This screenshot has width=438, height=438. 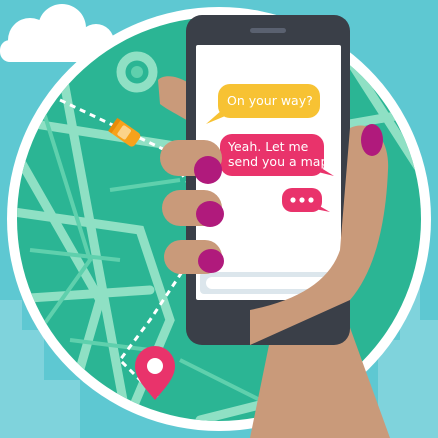 I want to click on nail-right, so click(x=372, y=140).